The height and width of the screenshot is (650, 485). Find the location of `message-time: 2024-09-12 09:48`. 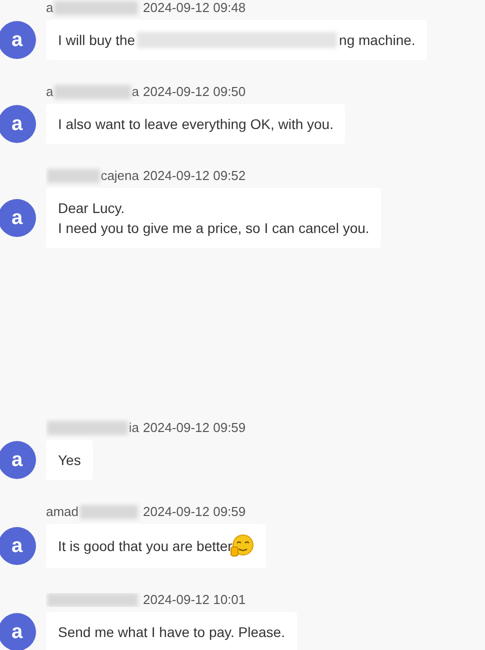

message-time: 2024-09-12 09:48 is located at coordinates (194, 9).